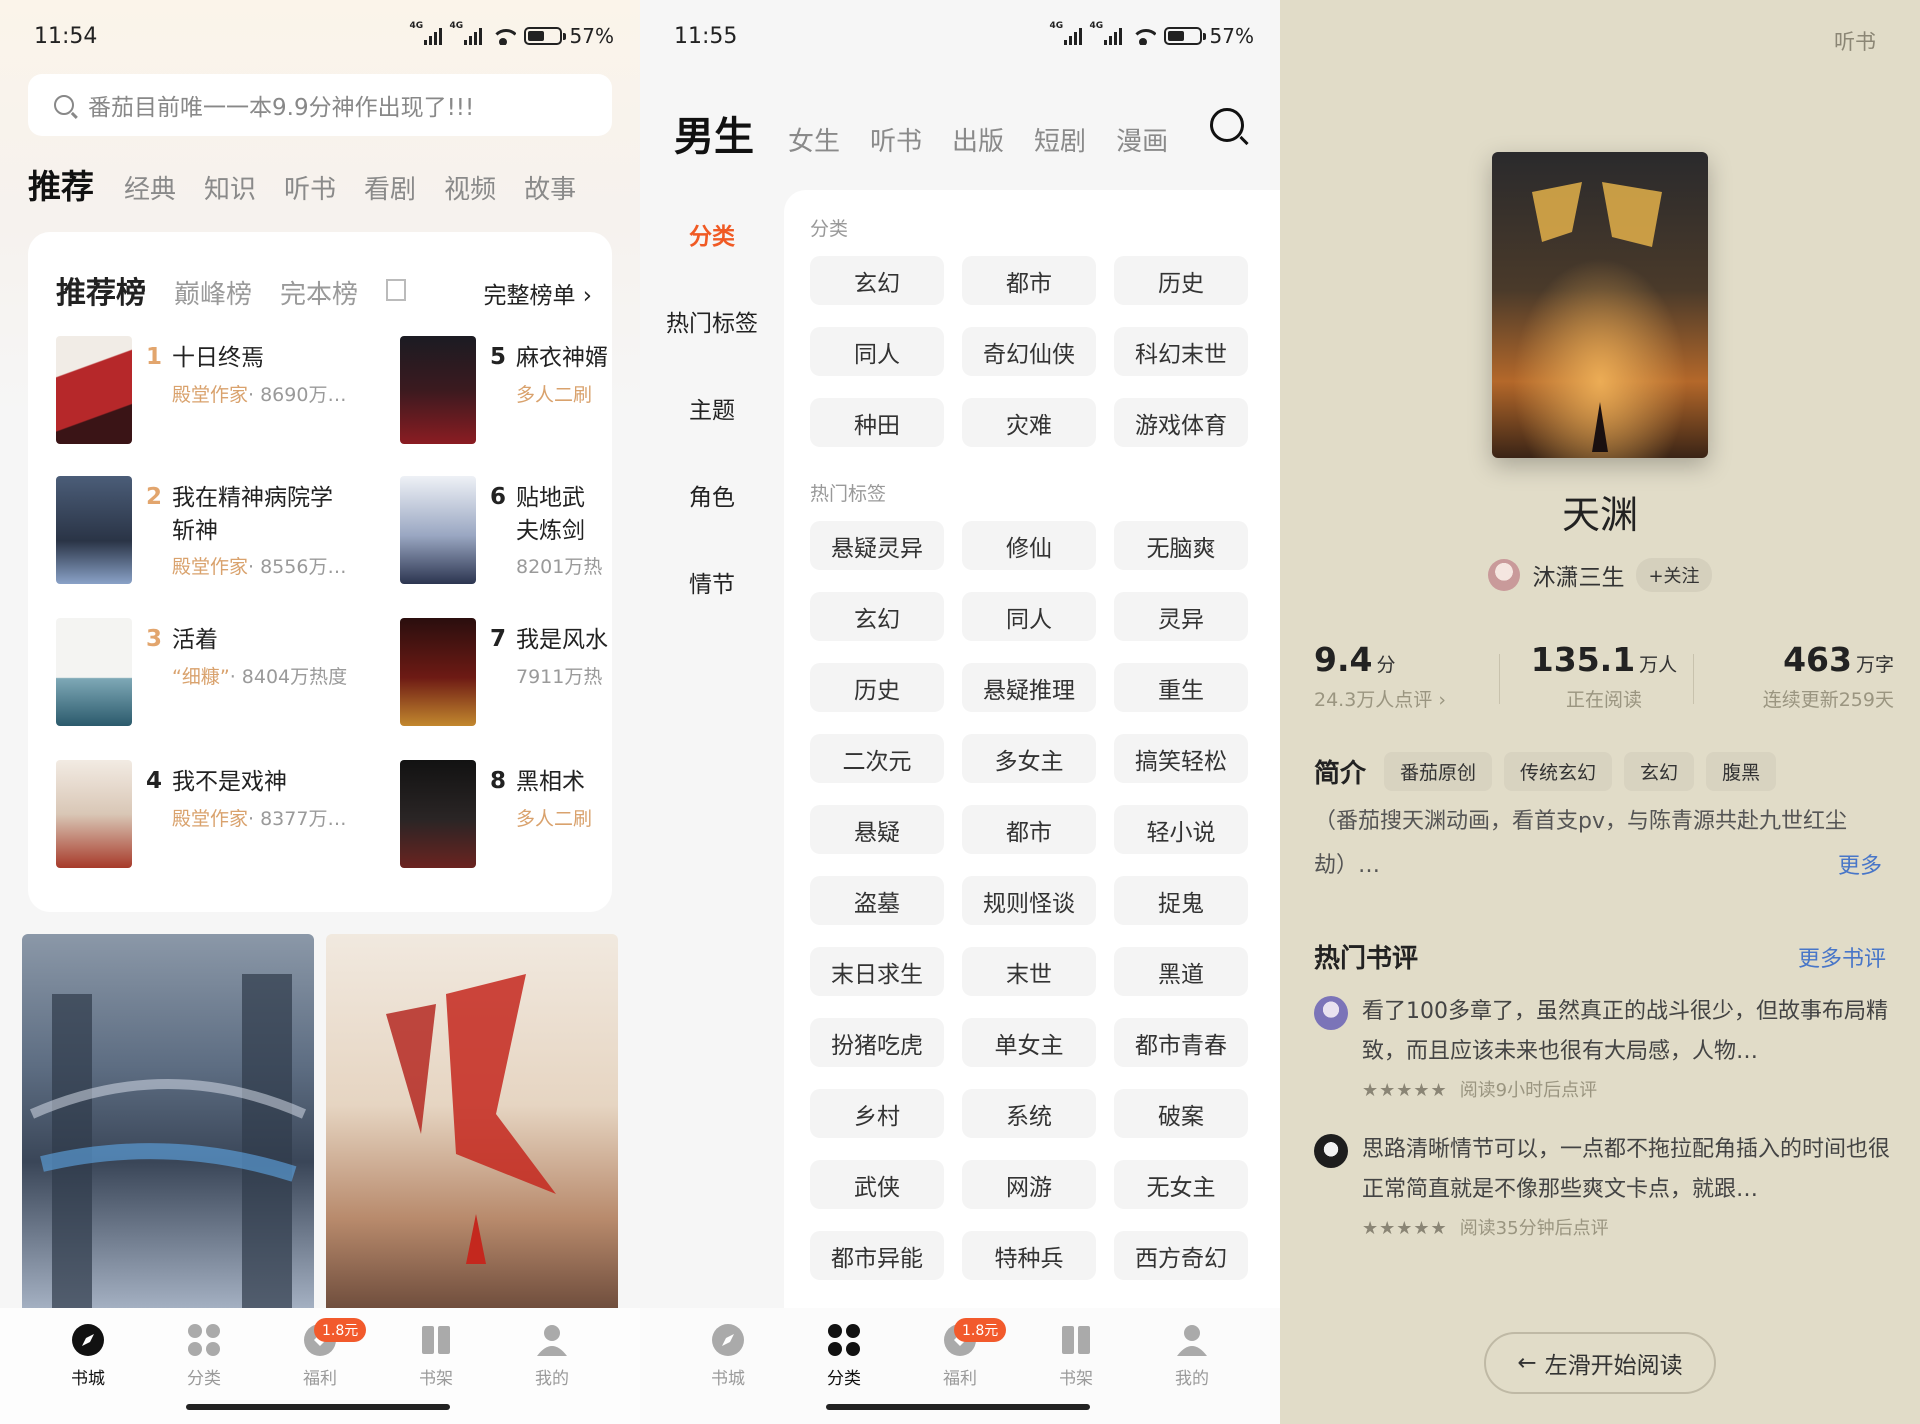  What do you see at coordinates (877, 900) in the screenshot?
I see `category-chip: 盗墓` at bounding box center [877, 900].